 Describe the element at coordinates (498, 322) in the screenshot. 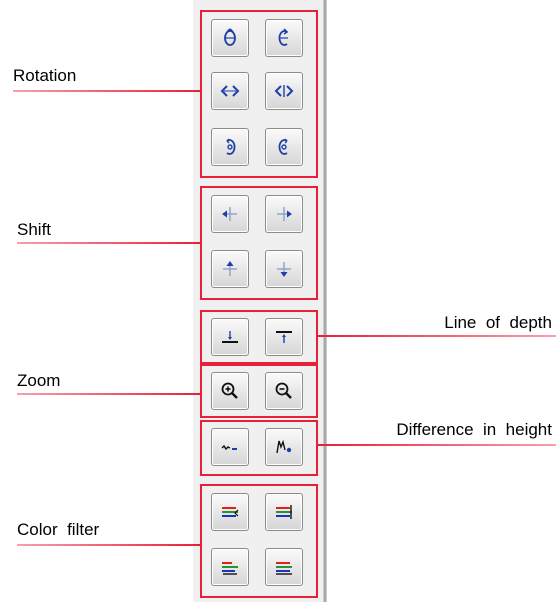

I see `line-of-depth-label: Line of depth` at that location.